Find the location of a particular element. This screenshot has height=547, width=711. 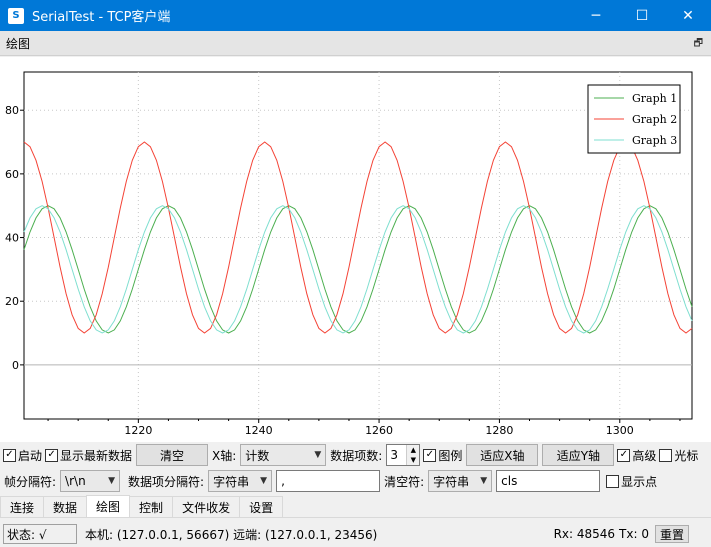

legend-checkbox: ✓ 图例 is located at coordinates (442, 455).